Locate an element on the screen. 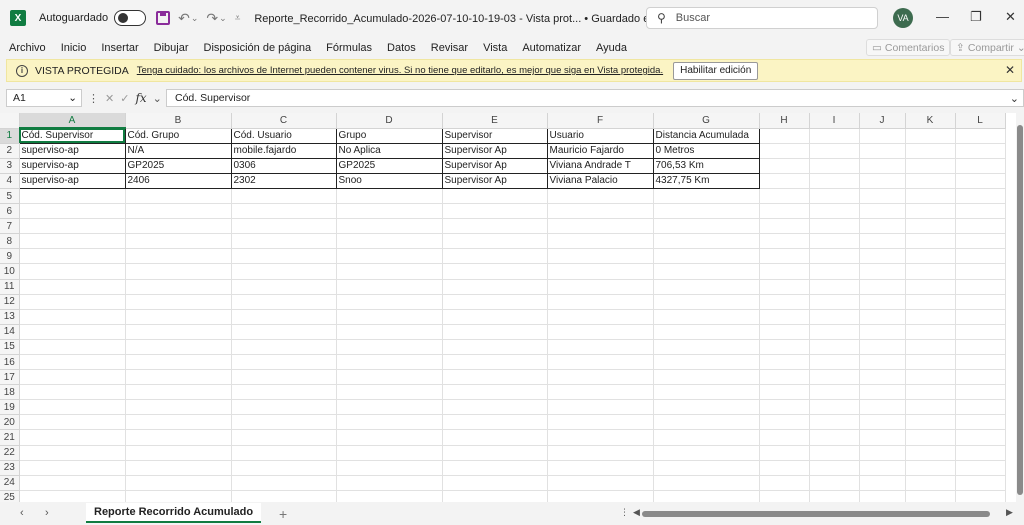  cell-d17 is located at coordinates (389, 377).